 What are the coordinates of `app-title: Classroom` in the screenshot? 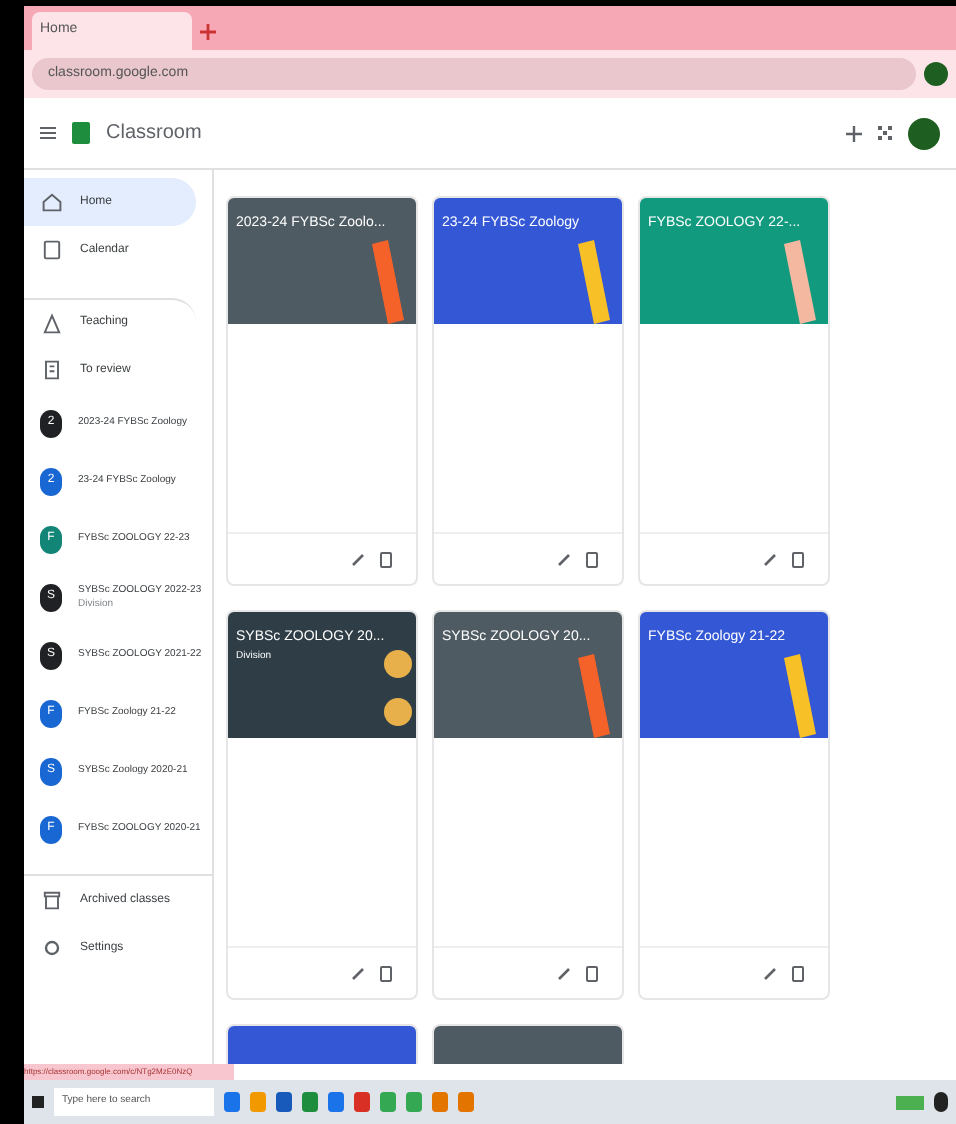 It's located at (154, 134).